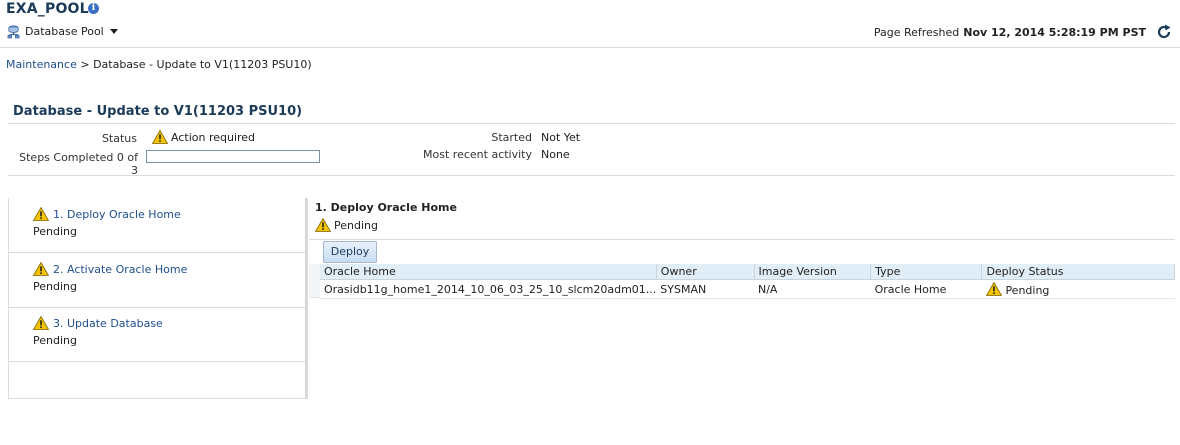 The image size is (1180, 445). I want to click on detail-status: Pending, so click(346, 225).